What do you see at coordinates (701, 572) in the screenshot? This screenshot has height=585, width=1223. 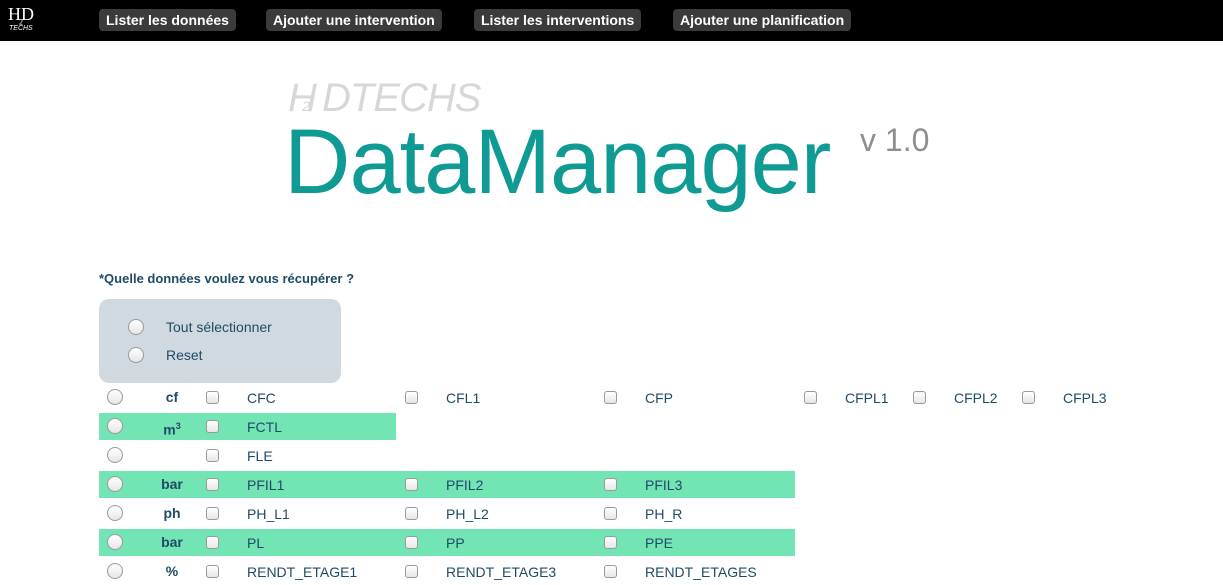 I see `data-option-label: RENDT_ETAGES` at bounding box center [701, 572].